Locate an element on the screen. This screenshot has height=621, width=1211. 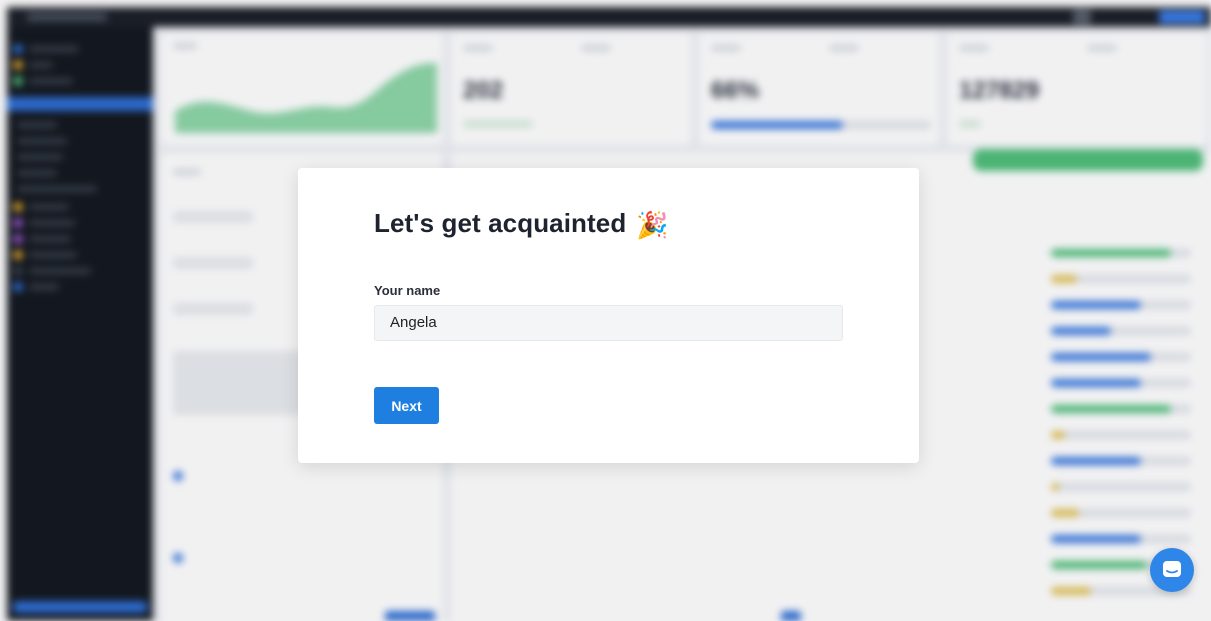
next-button: Next is located at coordinates (406, 405).